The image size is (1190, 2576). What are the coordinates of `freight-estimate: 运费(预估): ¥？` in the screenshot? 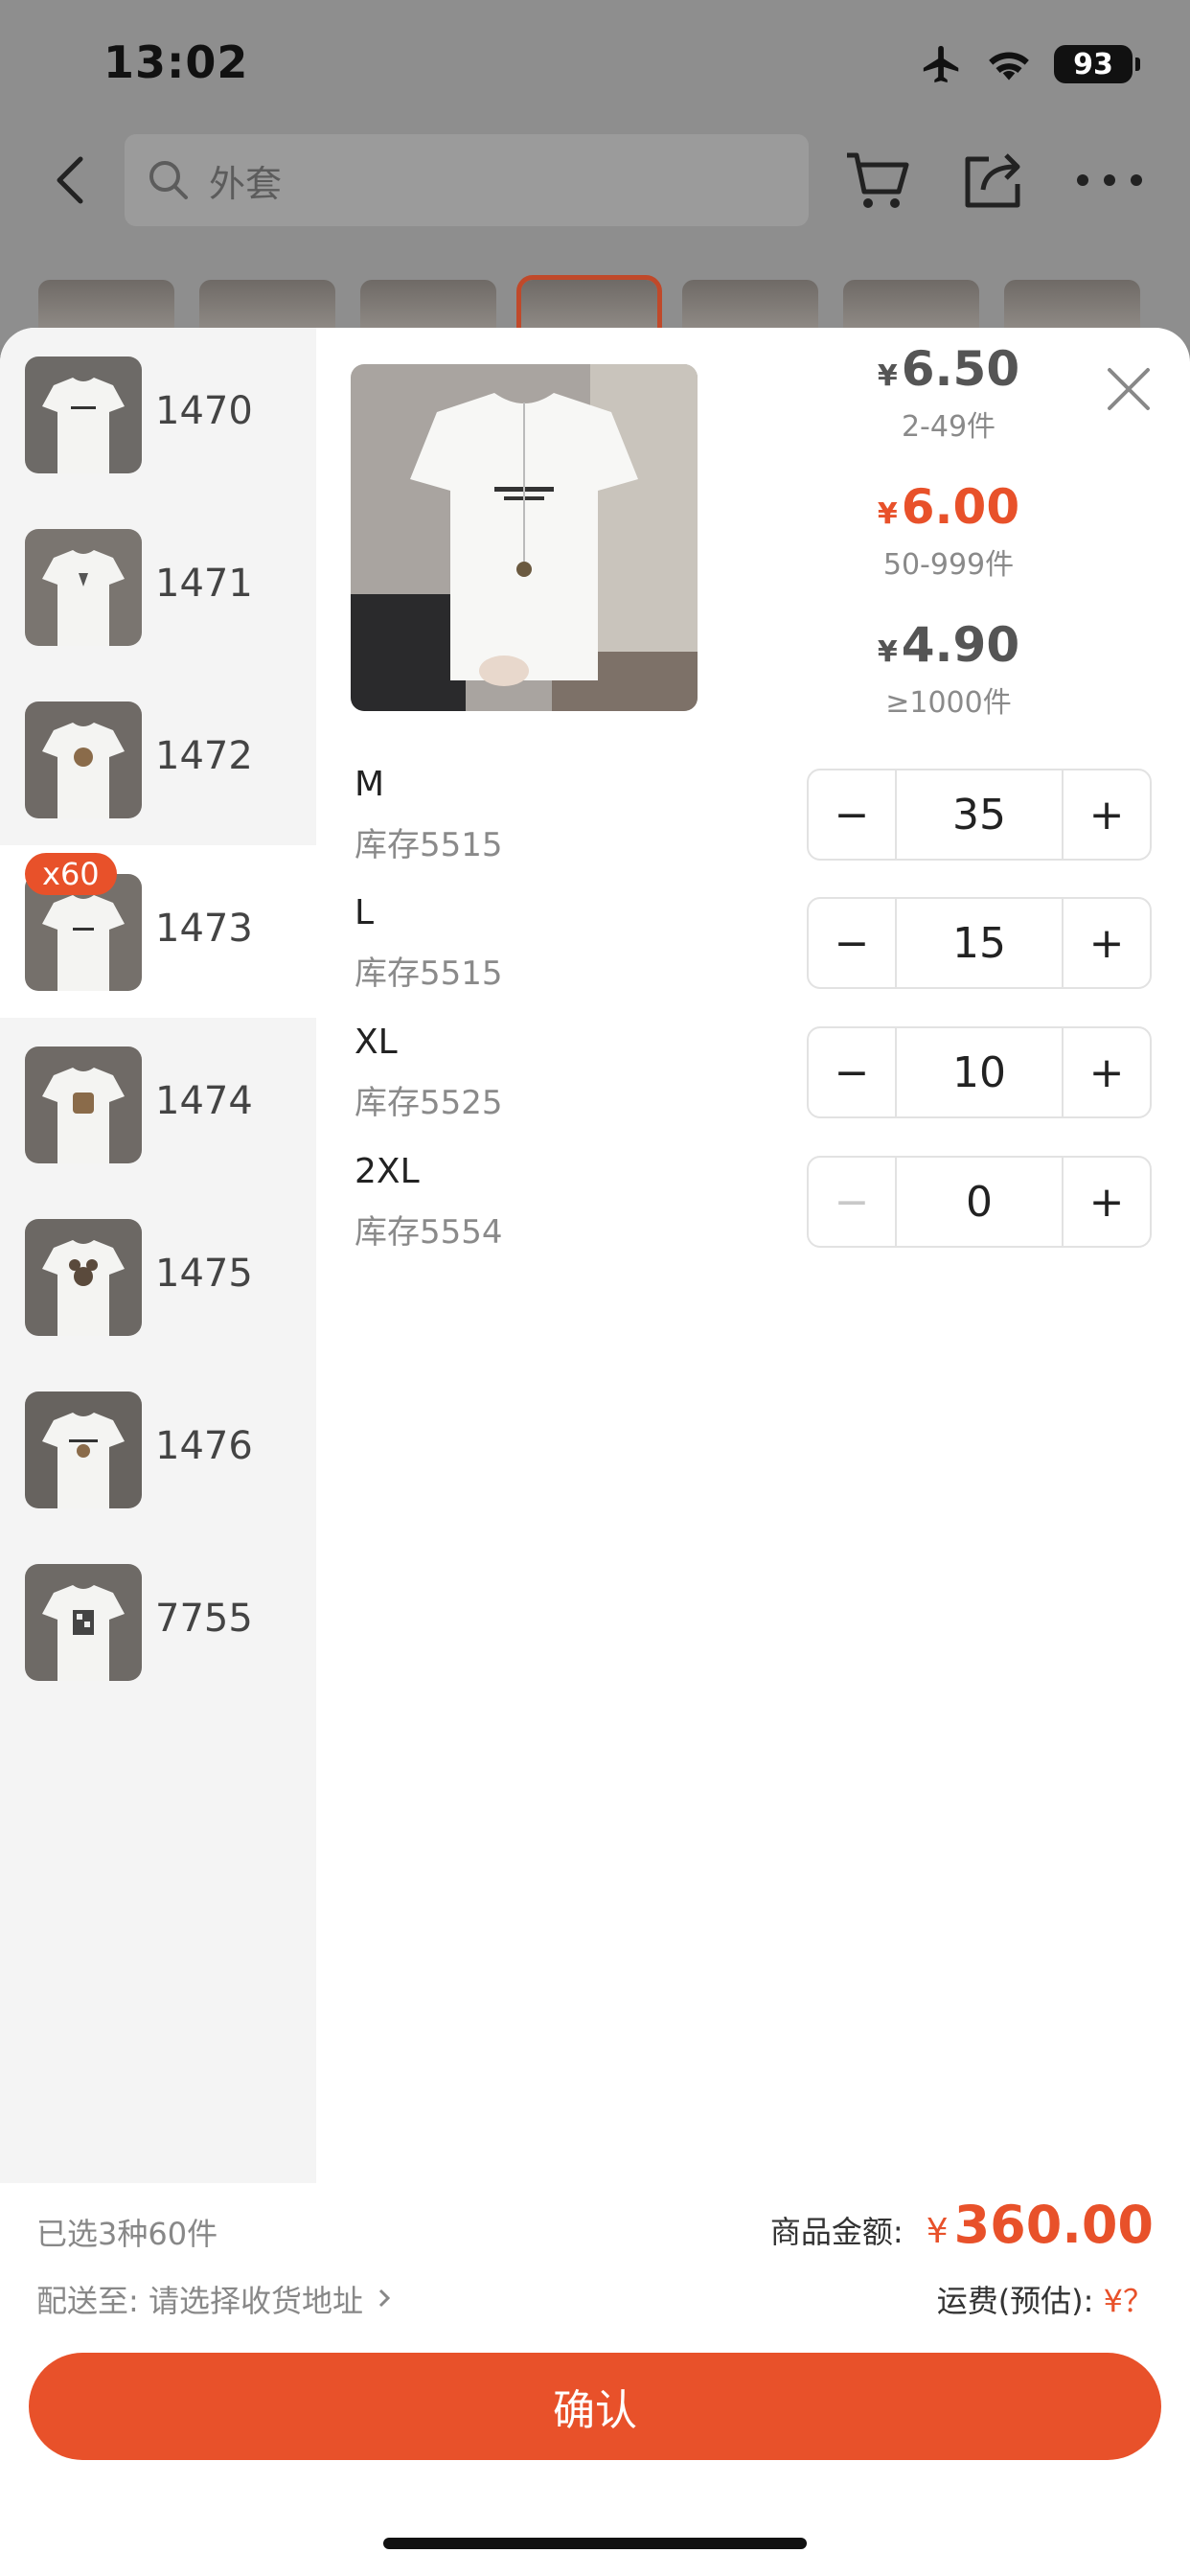 It's located at (1045, 2299).